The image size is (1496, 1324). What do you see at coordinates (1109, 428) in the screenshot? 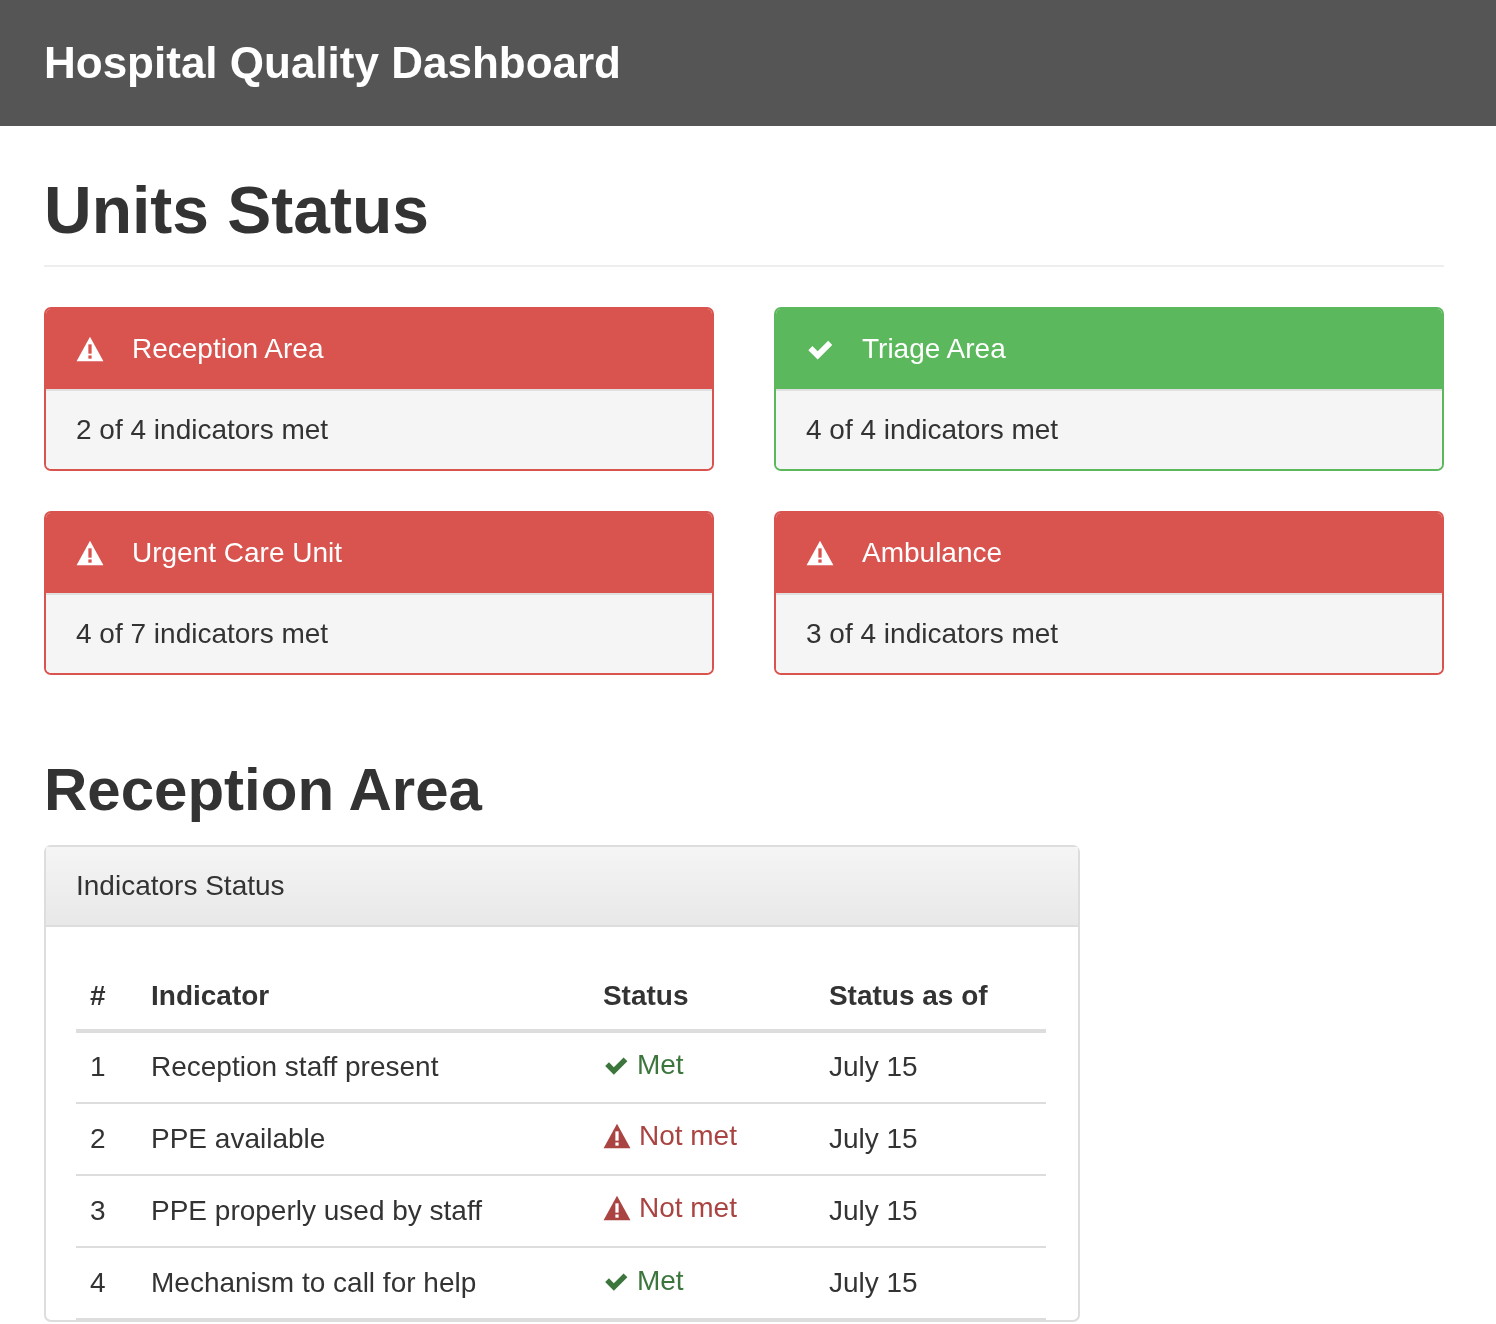
I see `indicator-summary: 4 of 4 indicators met` at bounding box center [1109, 428].